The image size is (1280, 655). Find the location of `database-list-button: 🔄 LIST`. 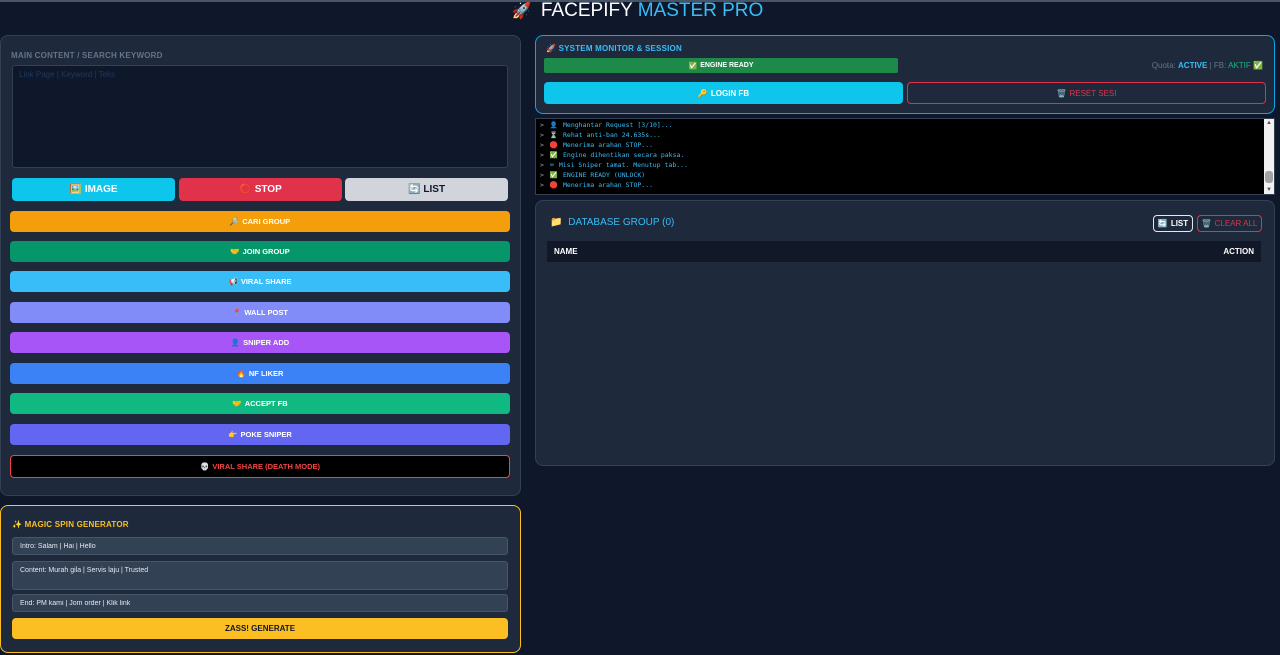

database-list-button: 🔄 LIST is located at coordinates (1173, 223).